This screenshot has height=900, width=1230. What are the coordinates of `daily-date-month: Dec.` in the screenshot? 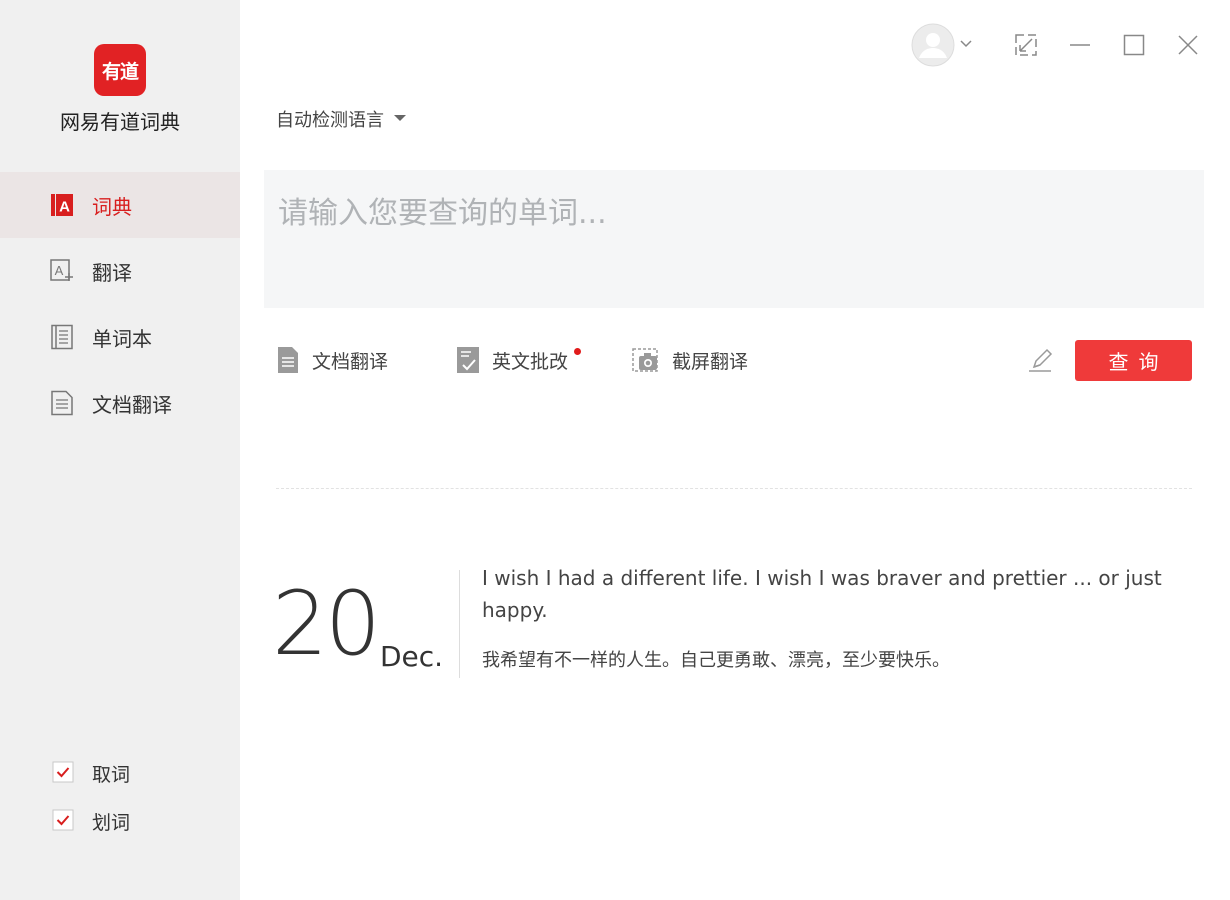 It's located at (412, 656).